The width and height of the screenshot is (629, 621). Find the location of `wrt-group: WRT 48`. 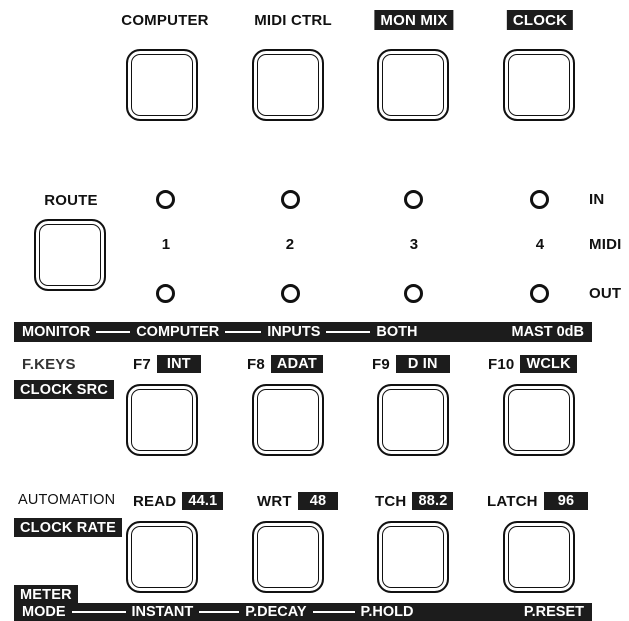

wrt-group: WRT 48 is located at coordinates (298, 501).